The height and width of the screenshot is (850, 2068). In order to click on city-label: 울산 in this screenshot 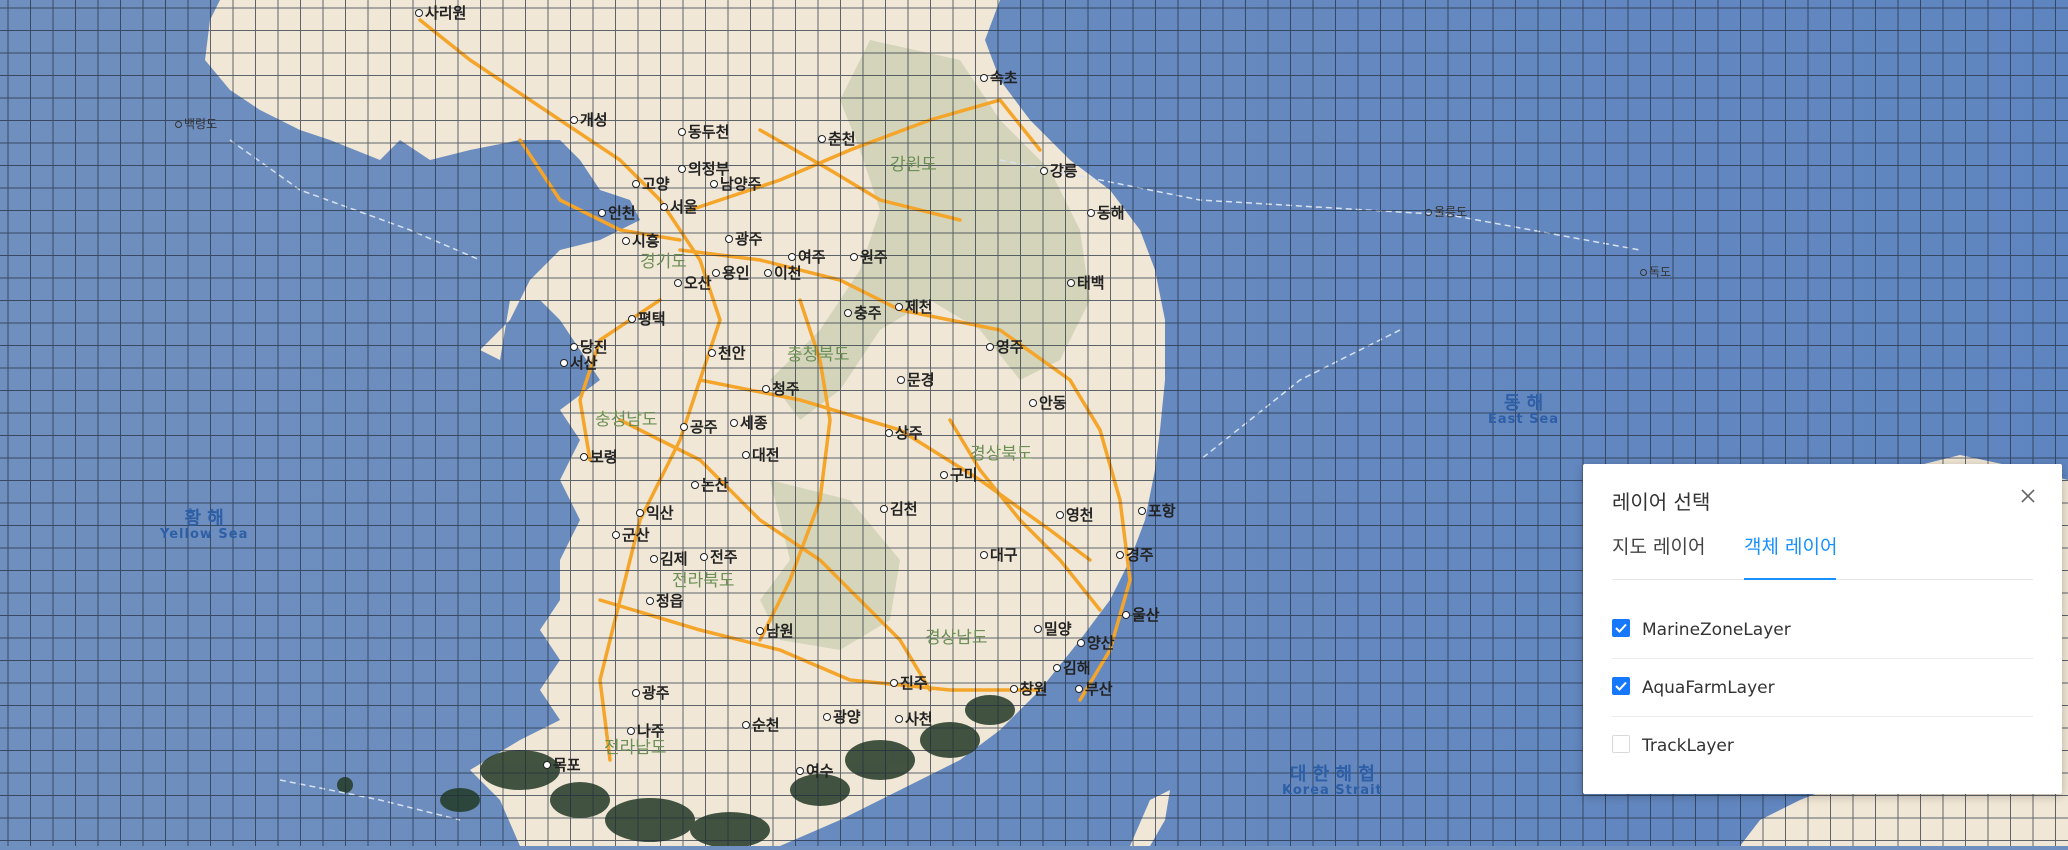, I will do `click(1141, 615)`.